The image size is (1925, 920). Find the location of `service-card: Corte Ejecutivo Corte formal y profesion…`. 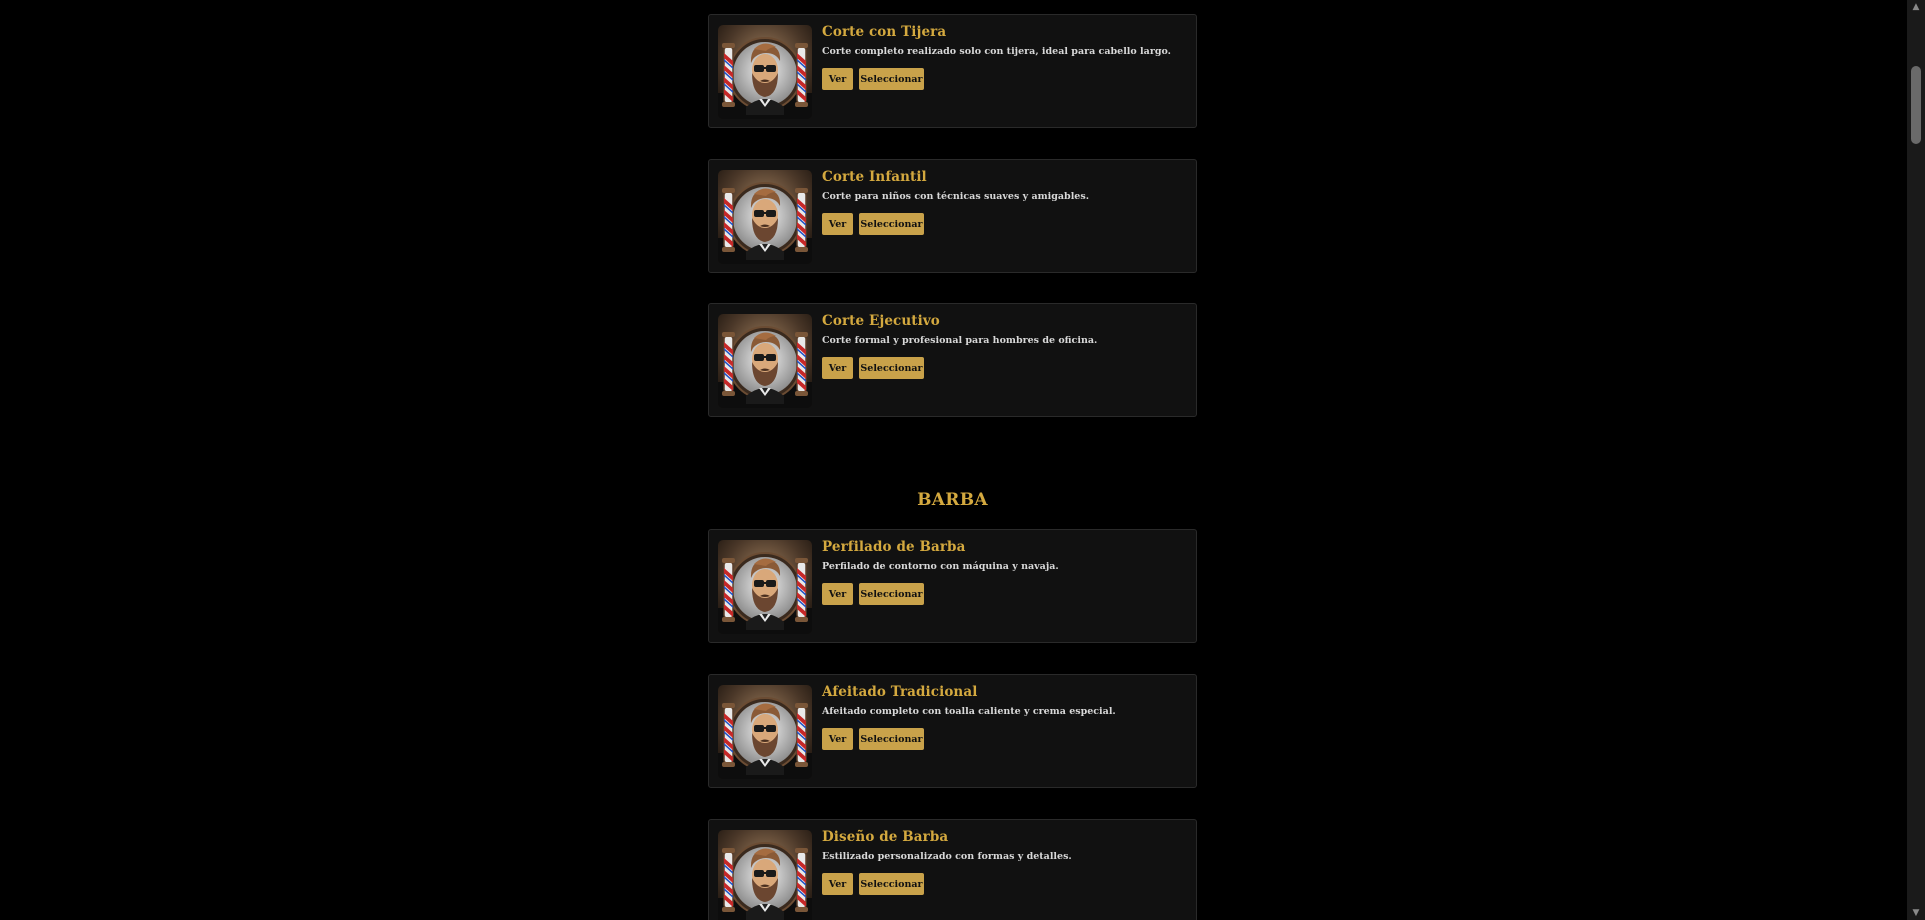

service-card: Corte Ejecutivo Corte formal y profesion… is located at coordinates (952, 360).